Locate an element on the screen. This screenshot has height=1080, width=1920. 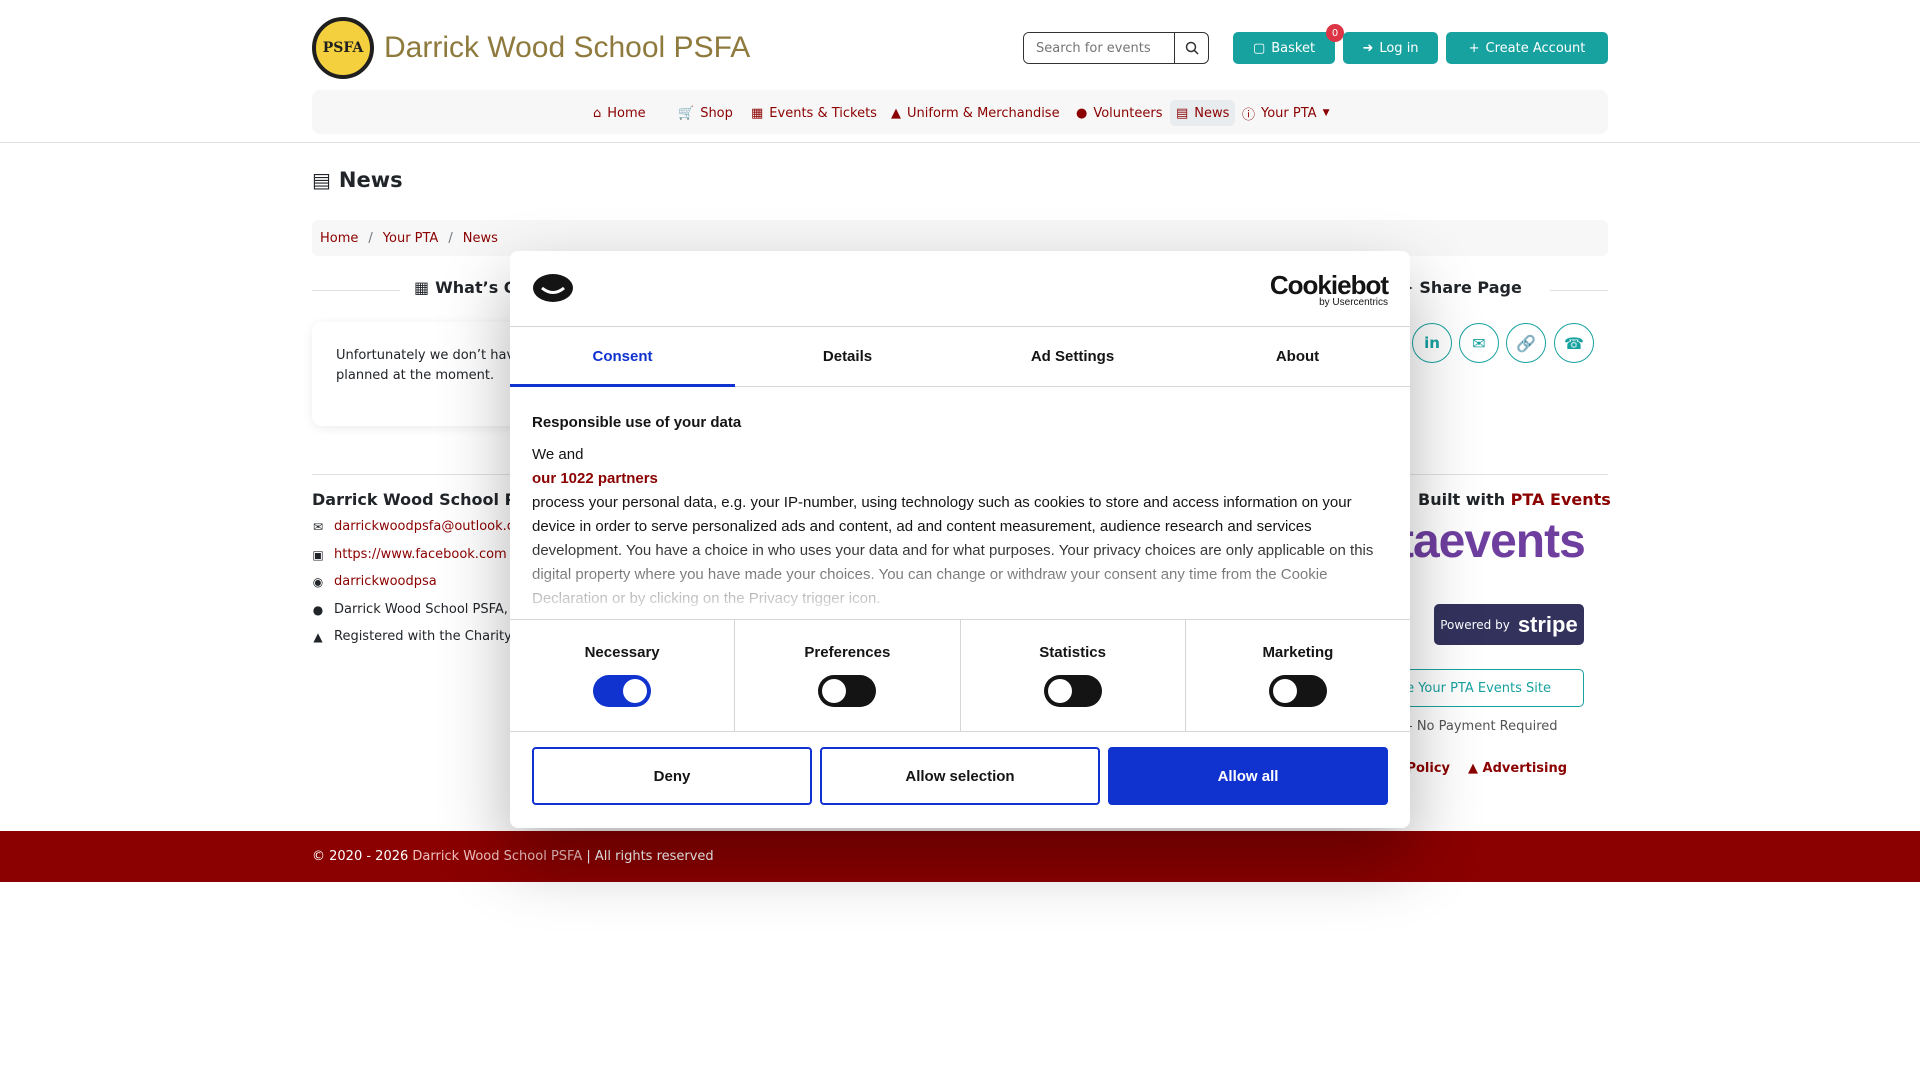
tshirt-icon: ▲ is located at coordinates (896, 113).